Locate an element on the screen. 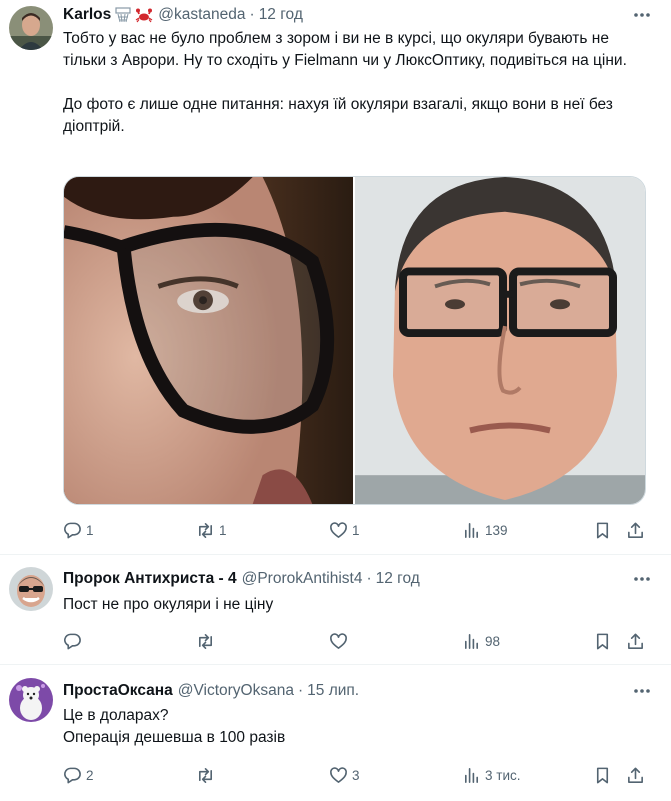 The image size is (671, 801). tweet-text: Пост не про окуляри і не ціну is located at coordinates (353, 605).